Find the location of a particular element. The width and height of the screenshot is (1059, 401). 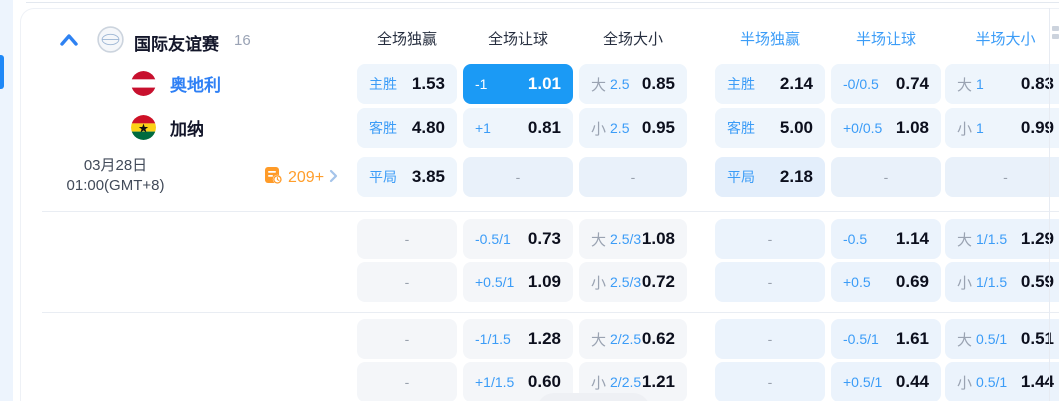

odds-cell-half-away-win: 客胜 5.00 is located at coordinates (770, 128).